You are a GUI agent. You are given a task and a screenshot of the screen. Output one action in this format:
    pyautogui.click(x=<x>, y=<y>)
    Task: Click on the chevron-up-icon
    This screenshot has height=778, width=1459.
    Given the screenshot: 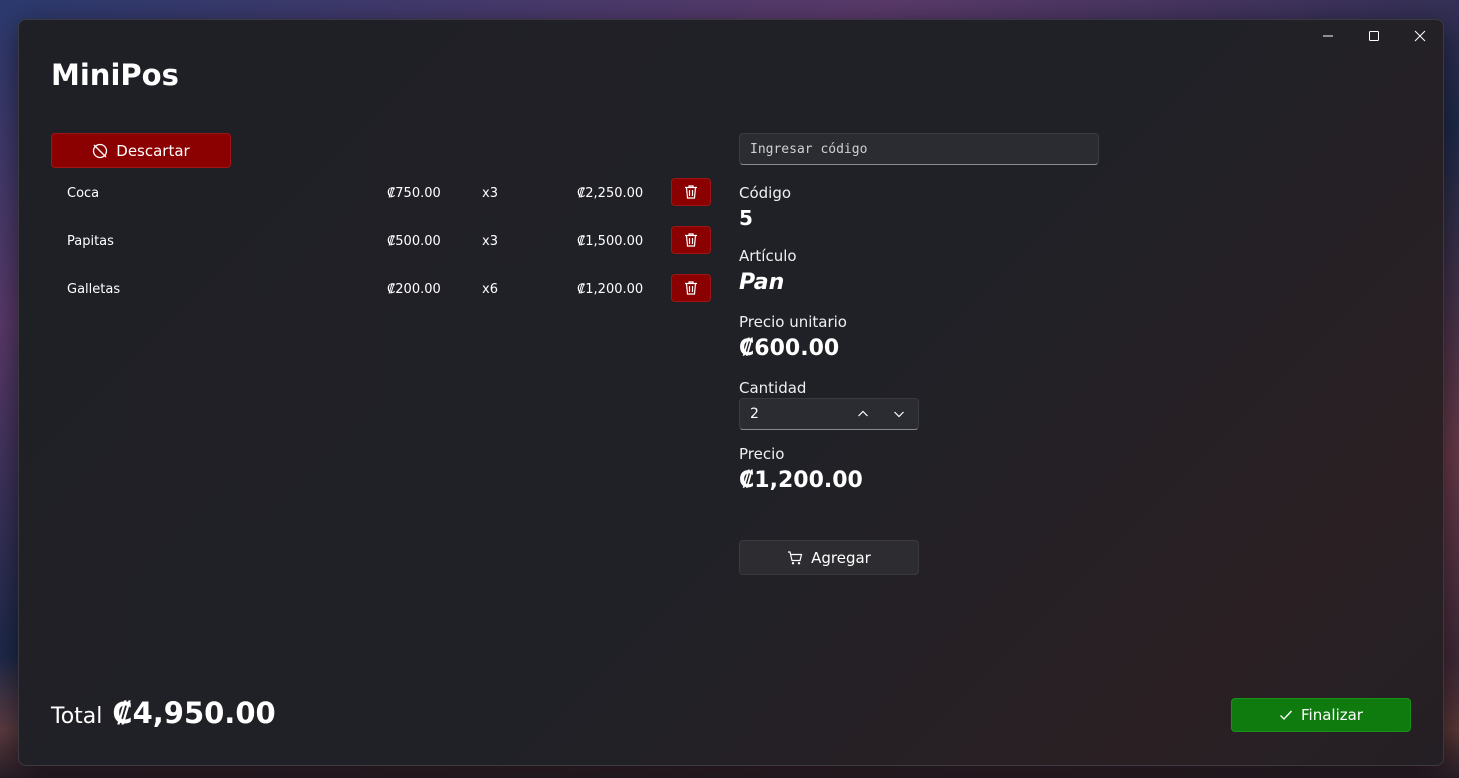 What is the action you would take?
    pyautogui.click(x=863, y=413)
    